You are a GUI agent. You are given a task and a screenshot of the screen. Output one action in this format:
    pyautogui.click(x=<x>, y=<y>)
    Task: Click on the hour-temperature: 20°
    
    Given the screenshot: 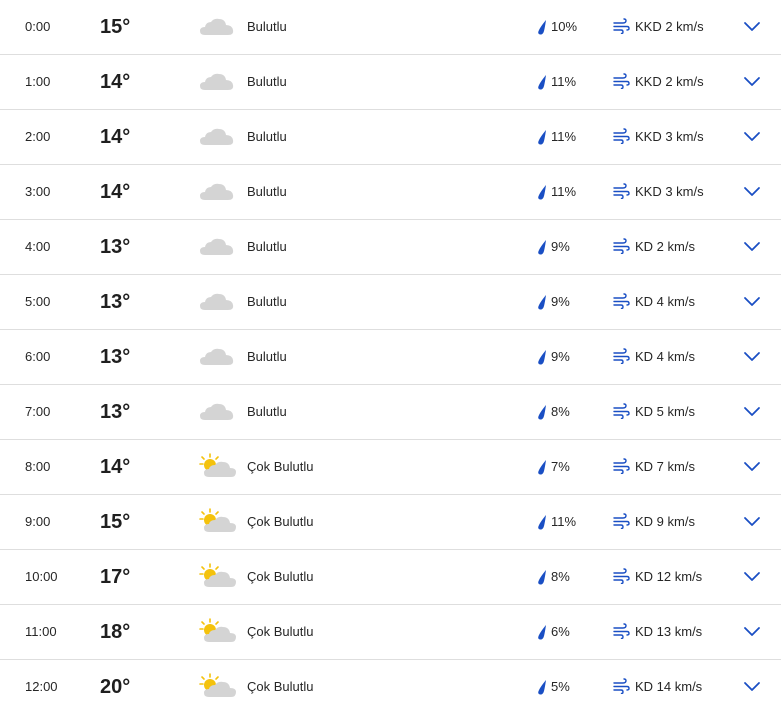 What is the action you would take?
    pyautogui.click(x=115, y=687)
    